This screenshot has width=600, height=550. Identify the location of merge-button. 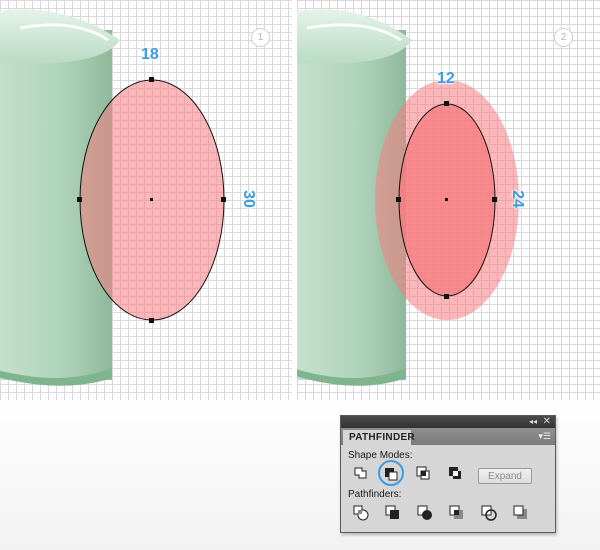
(425, 513).